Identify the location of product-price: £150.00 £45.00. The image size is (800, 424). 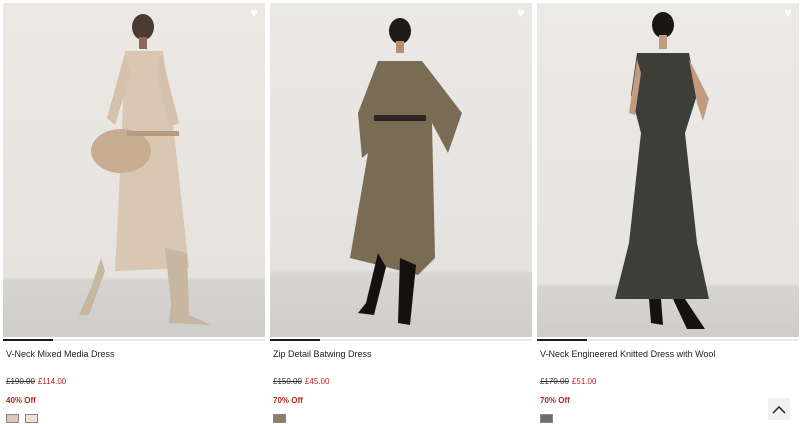
(402, 381).